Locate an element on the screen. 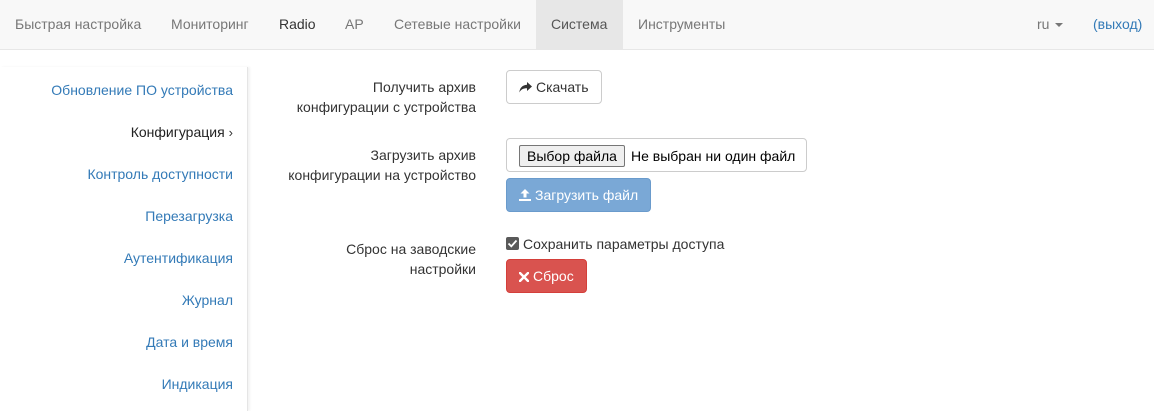 The image size is (1154, 411). reset-button: Сброс is located at coordinates (546, 276).